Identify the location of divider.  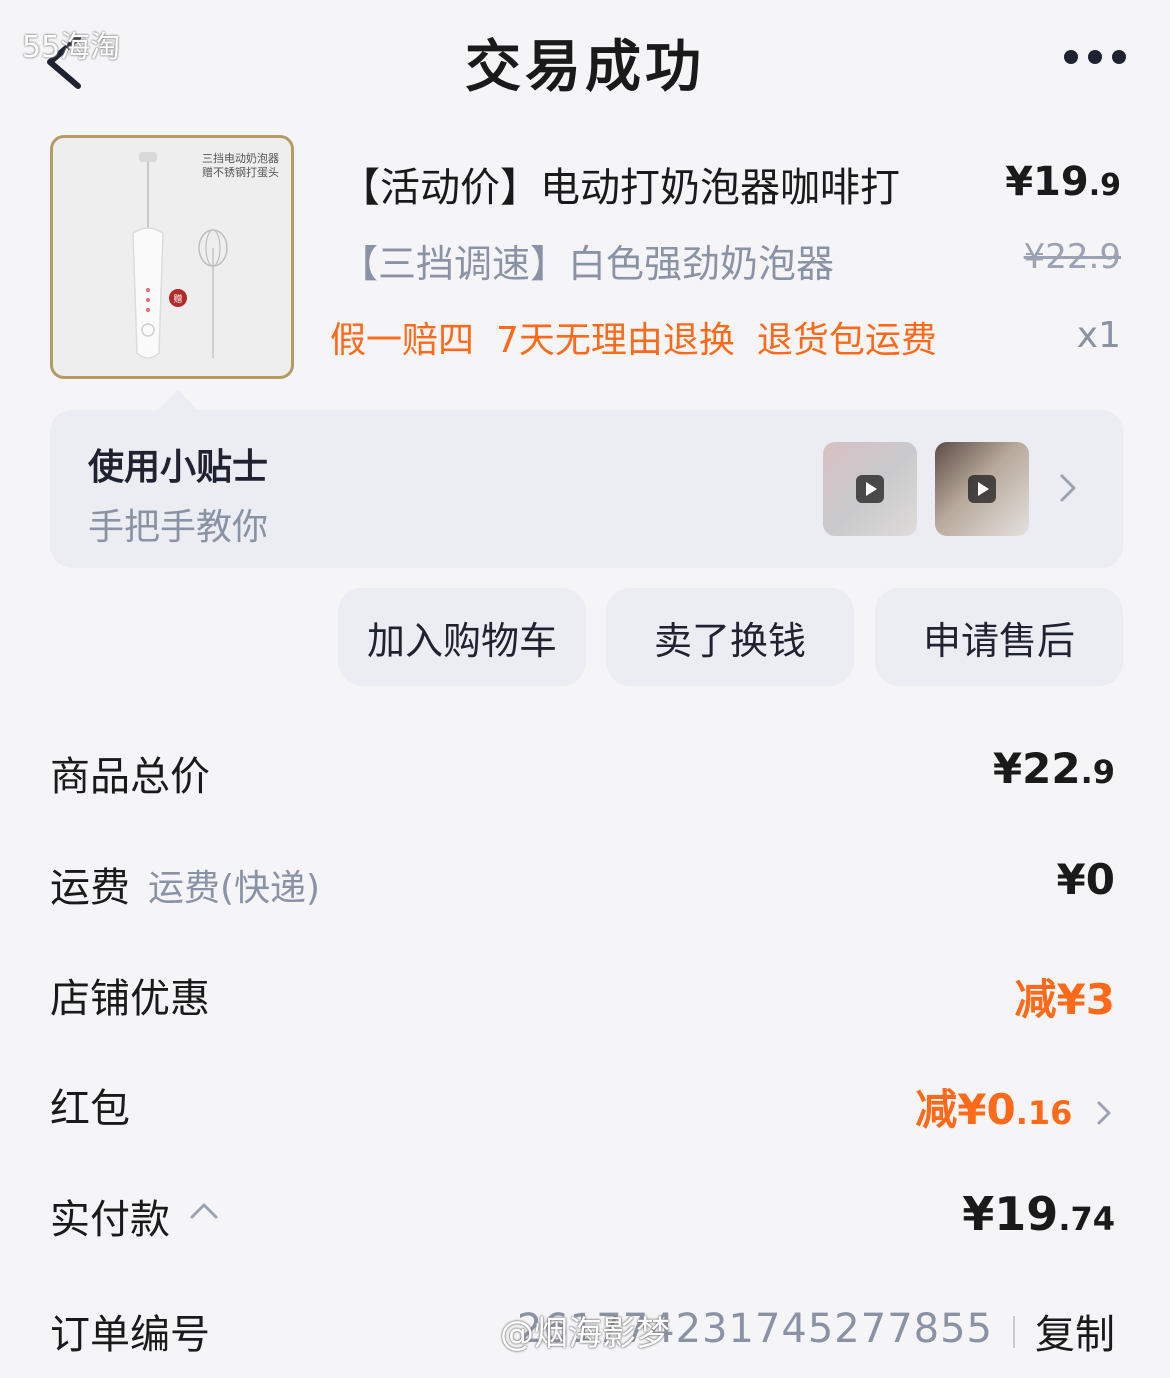
(1014, 1332).